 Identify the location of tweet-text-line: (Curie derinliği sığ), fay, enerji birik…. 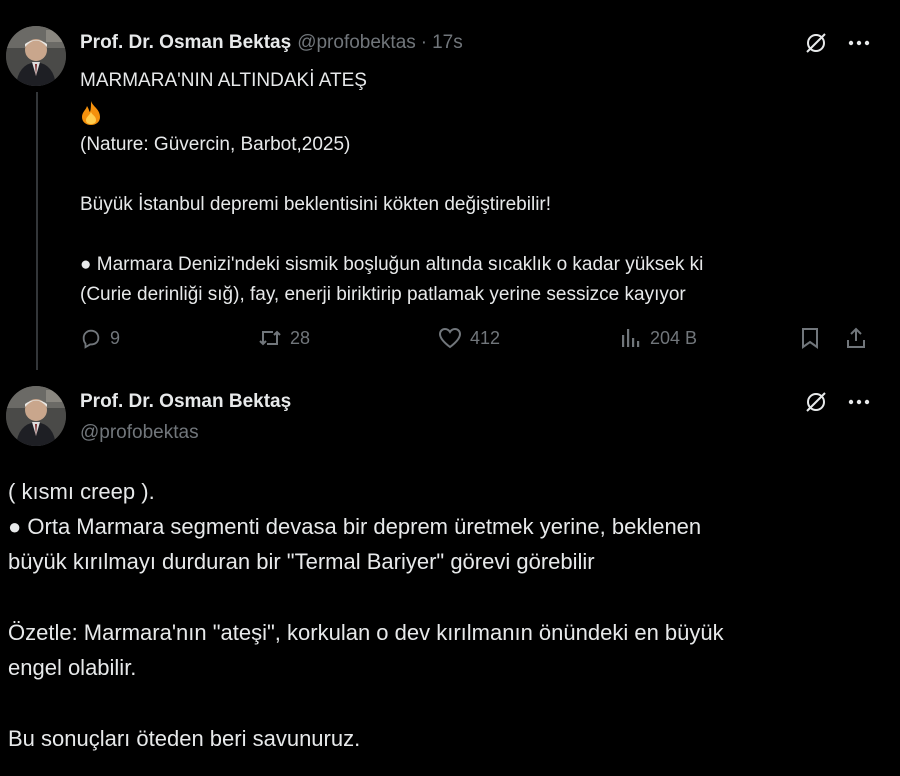
(383, 294).